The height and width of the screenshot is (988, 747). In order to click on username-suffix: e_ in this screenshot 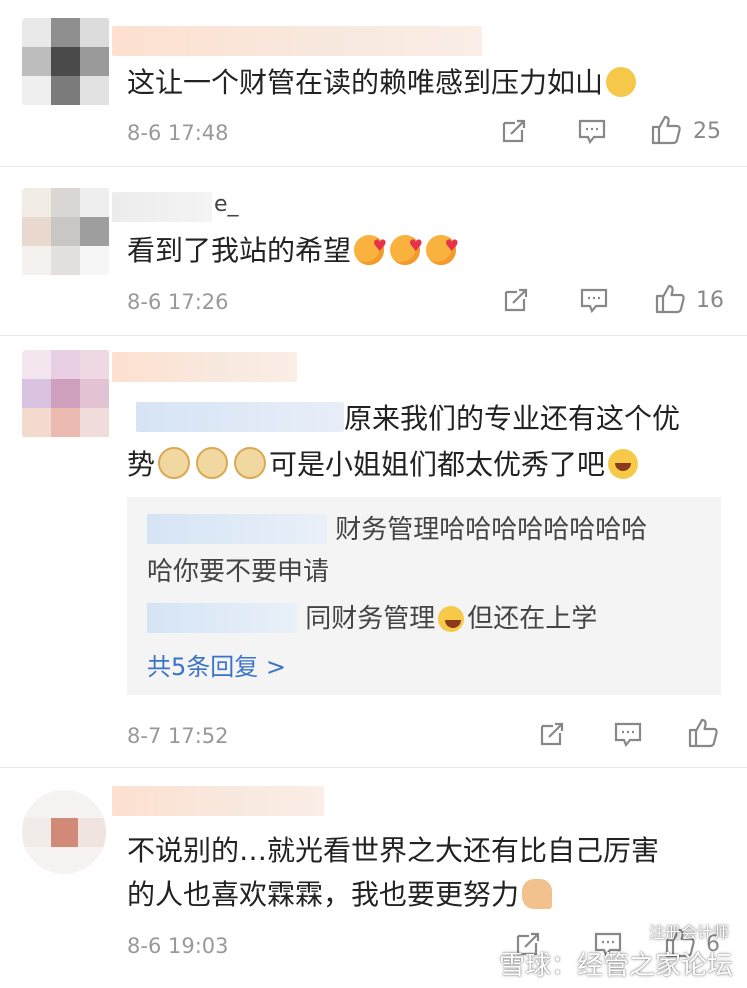, I will do `click(226, 204)`.